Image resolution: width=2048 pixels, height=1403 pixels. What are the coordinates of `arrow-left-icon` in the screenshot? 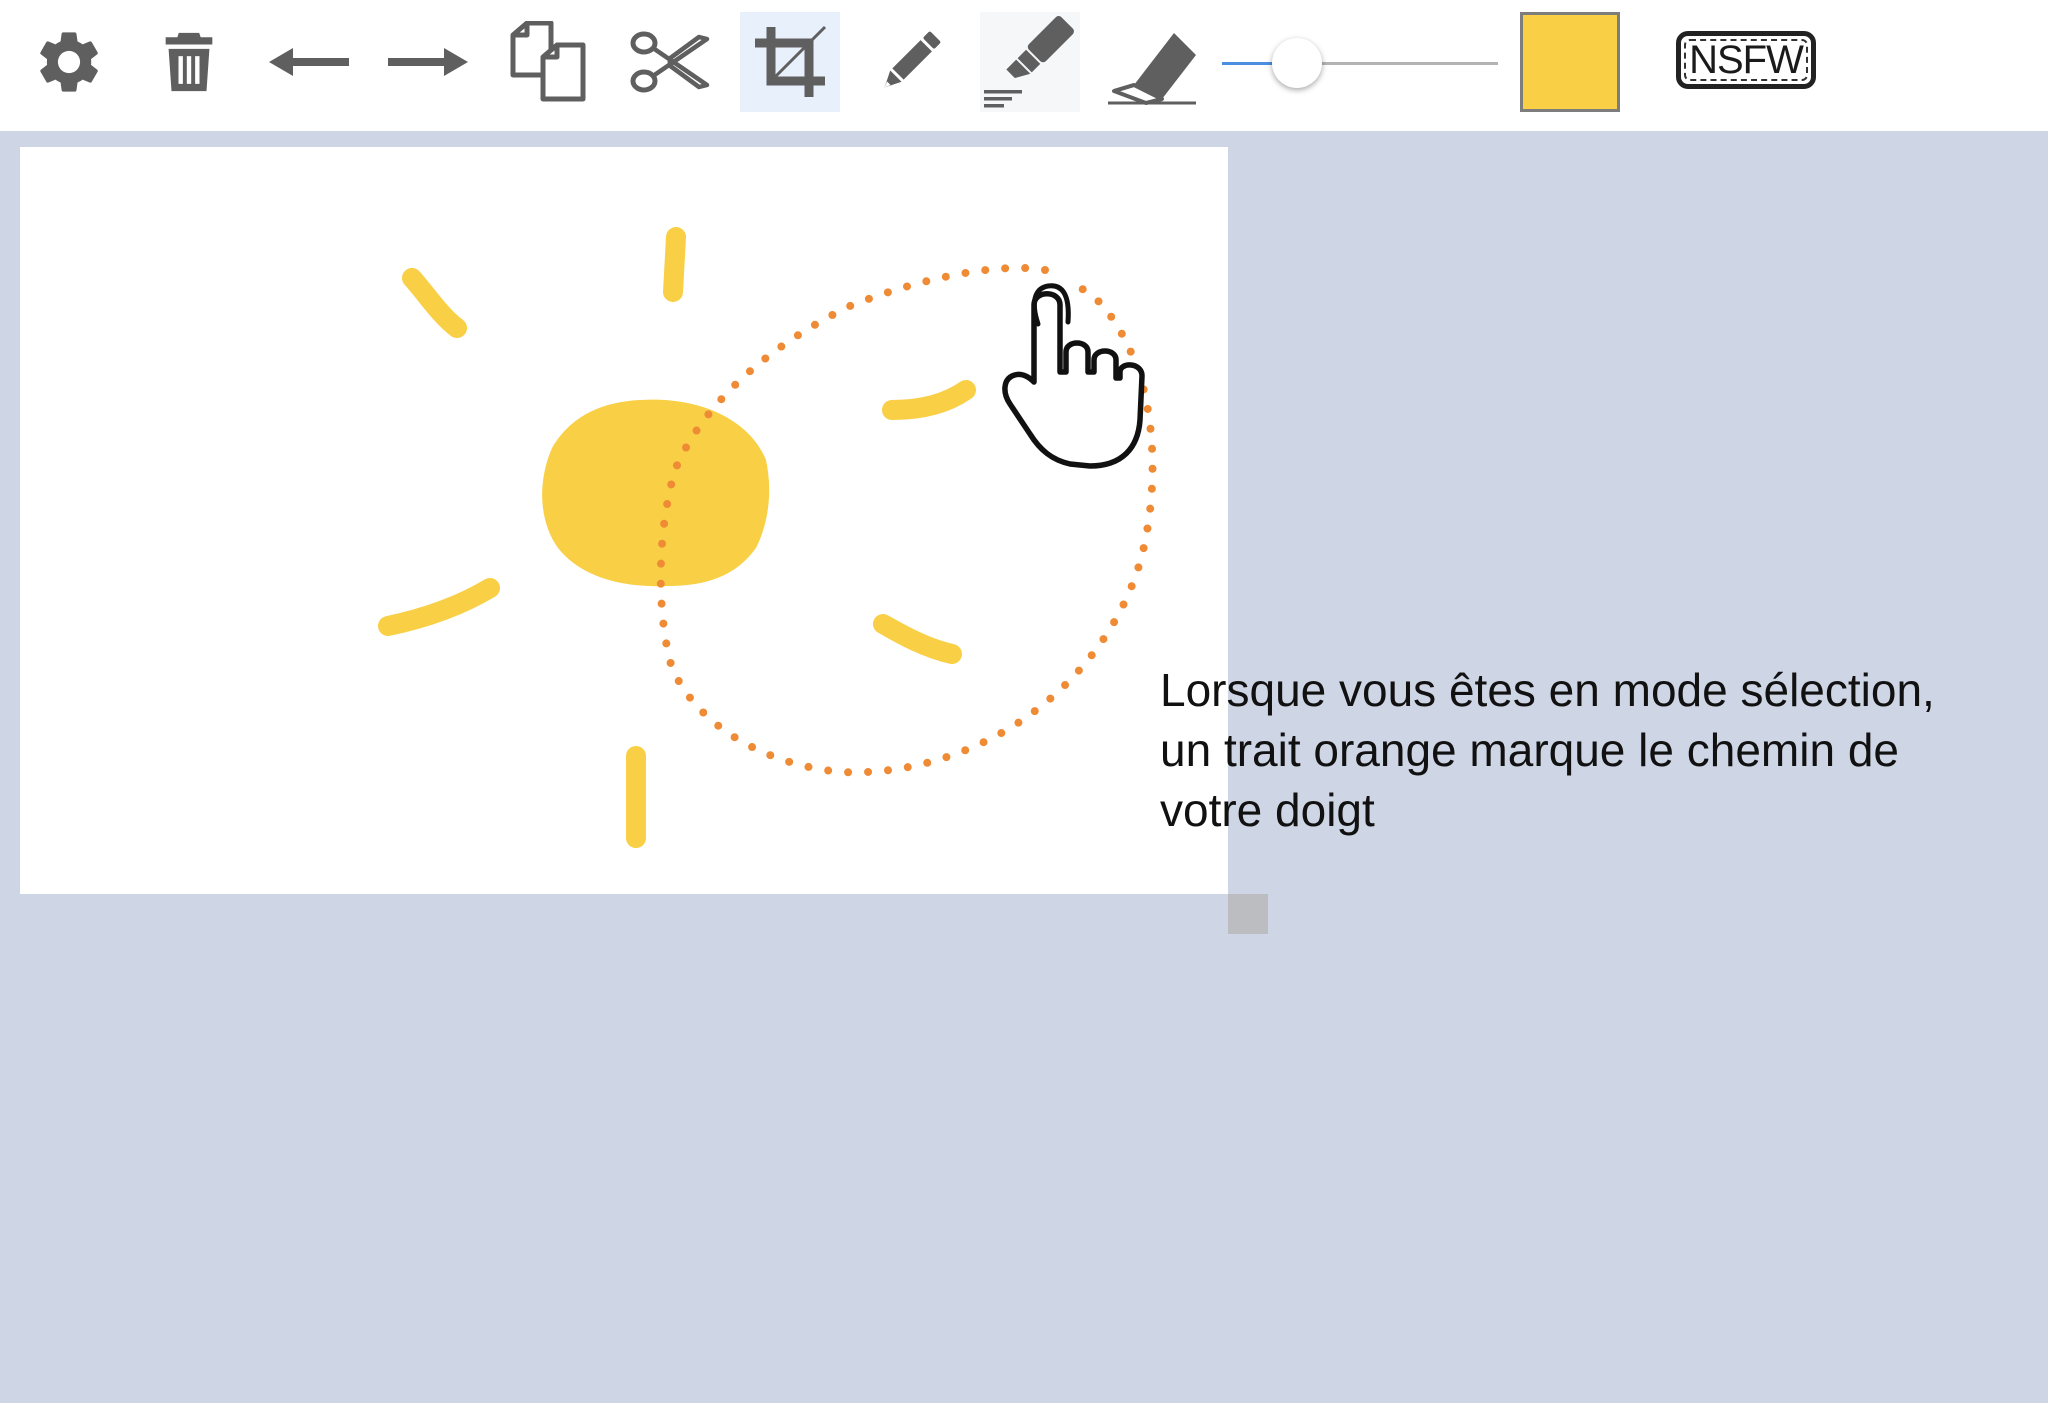 It's located at (309, 62).